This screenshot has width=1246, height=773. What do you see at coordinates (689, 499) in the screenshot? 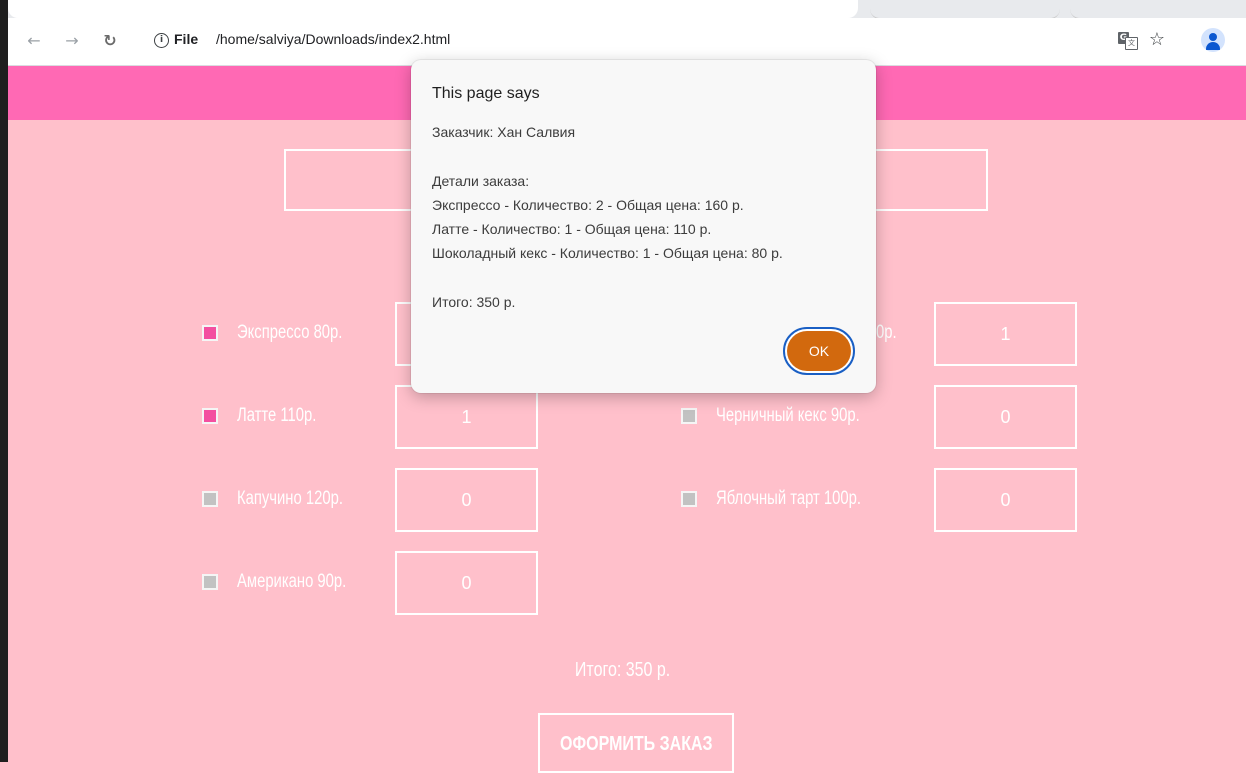
I see `apple-tart-checkbox` at bounding box center [689, 499].